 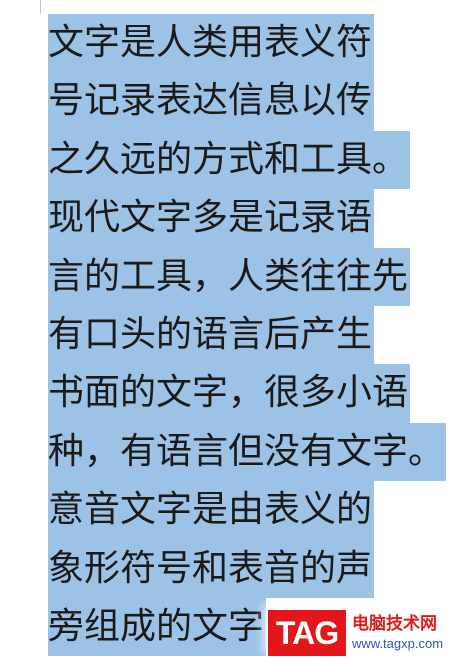 I want to click on selected-text: 言的工具，人类往往先, so click(x=229, y=276).